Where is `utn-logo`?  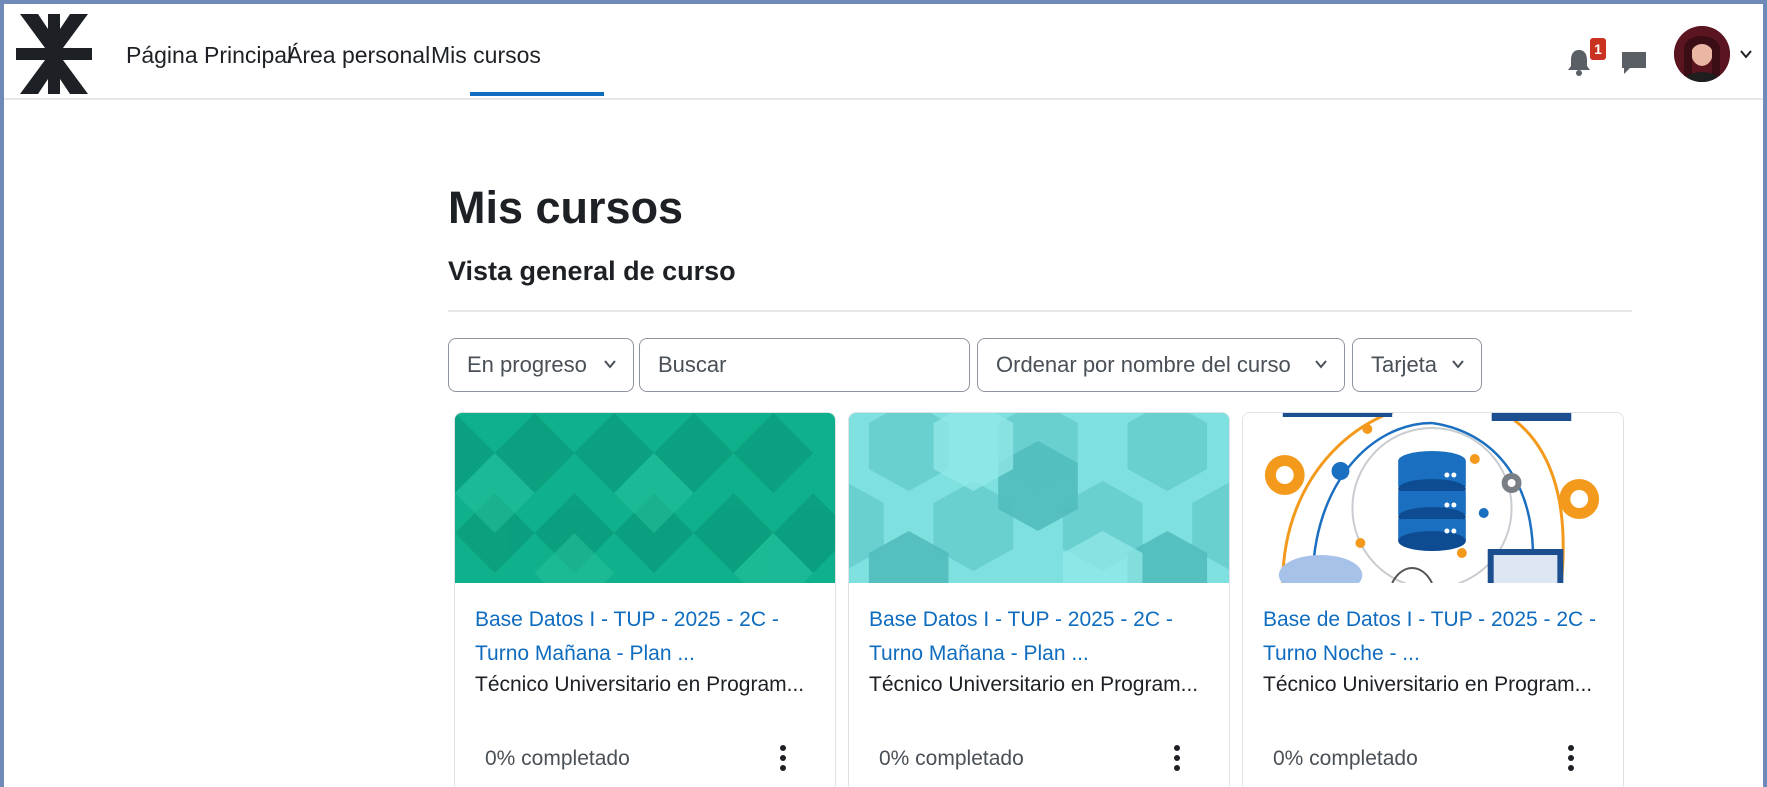 utn-logo is located at coordinates (54, 54).